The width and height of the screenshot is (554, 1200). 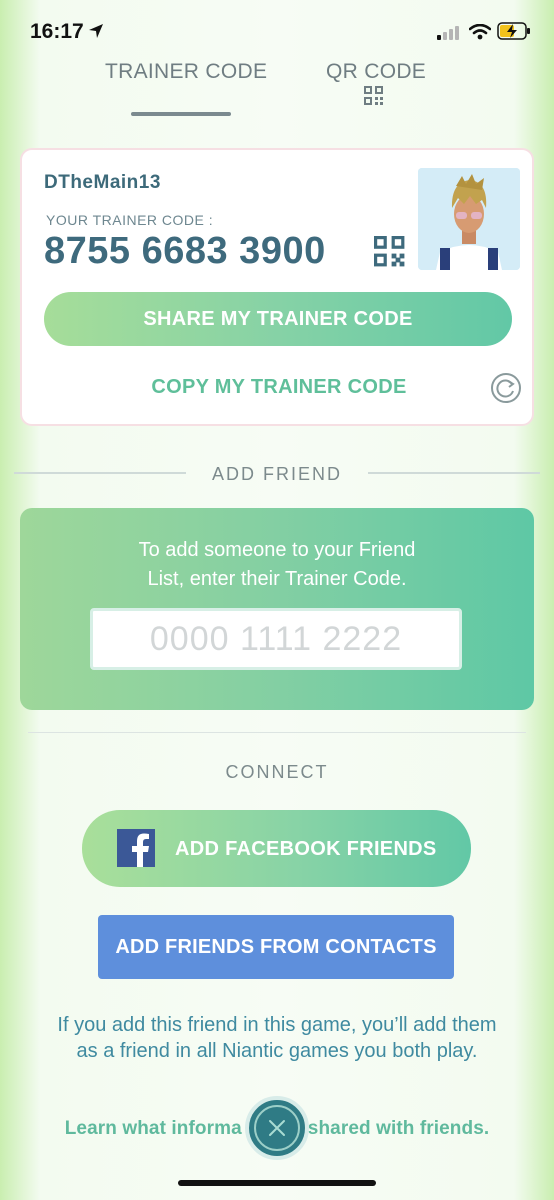 What do you see at coordinates (276, 474) in the screenshot?
I see `add-friend-heading: ADD FRIEND` at bounding box center [276, 474].